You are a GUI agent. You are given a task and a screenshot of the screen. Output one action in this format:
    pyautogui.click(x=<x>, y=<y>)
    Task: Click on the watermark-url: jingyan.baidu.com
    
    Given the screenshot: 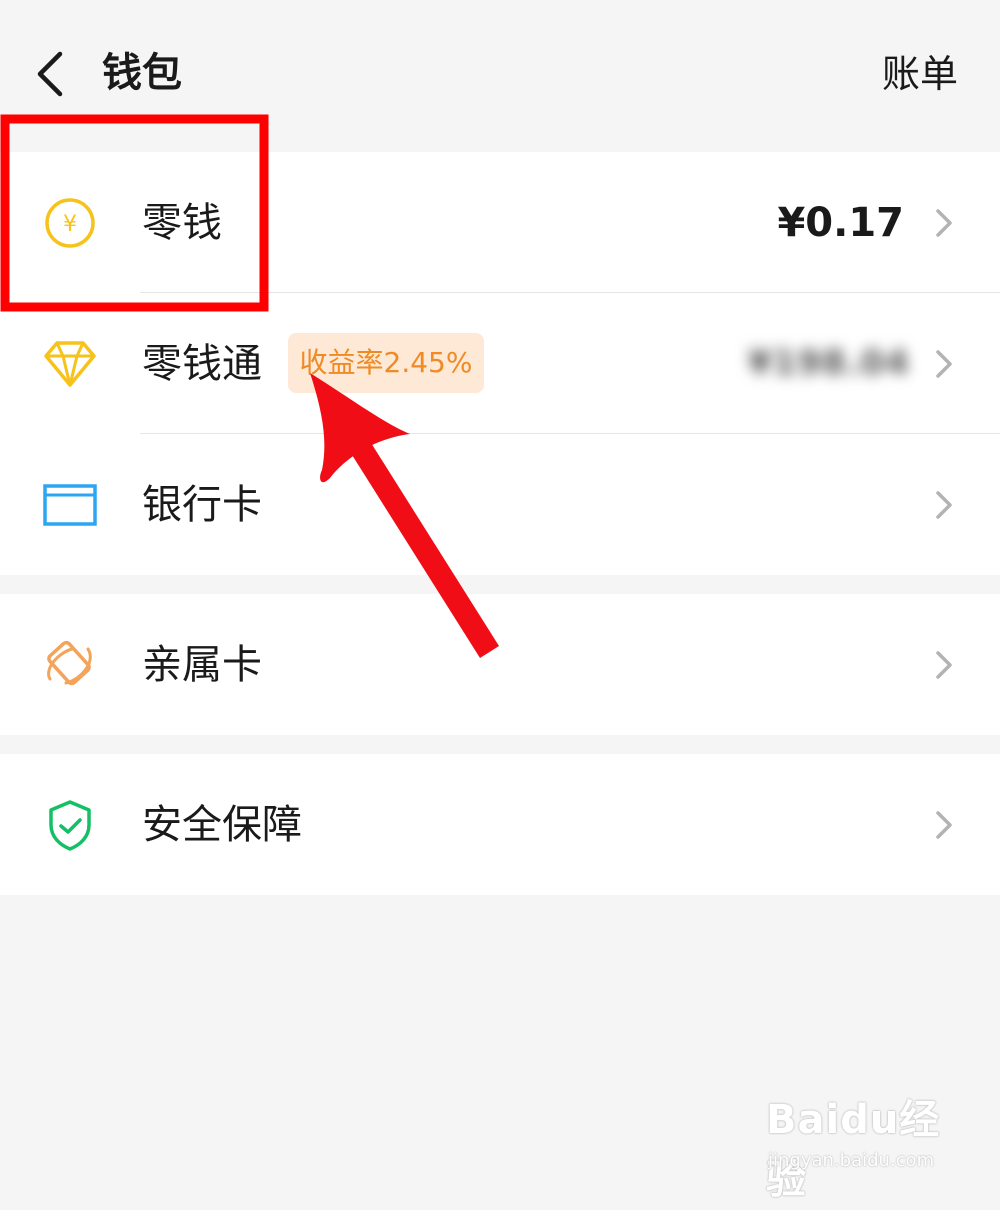 What is the action you would take?
    pyautogui.click(x=851, y=1160)
    